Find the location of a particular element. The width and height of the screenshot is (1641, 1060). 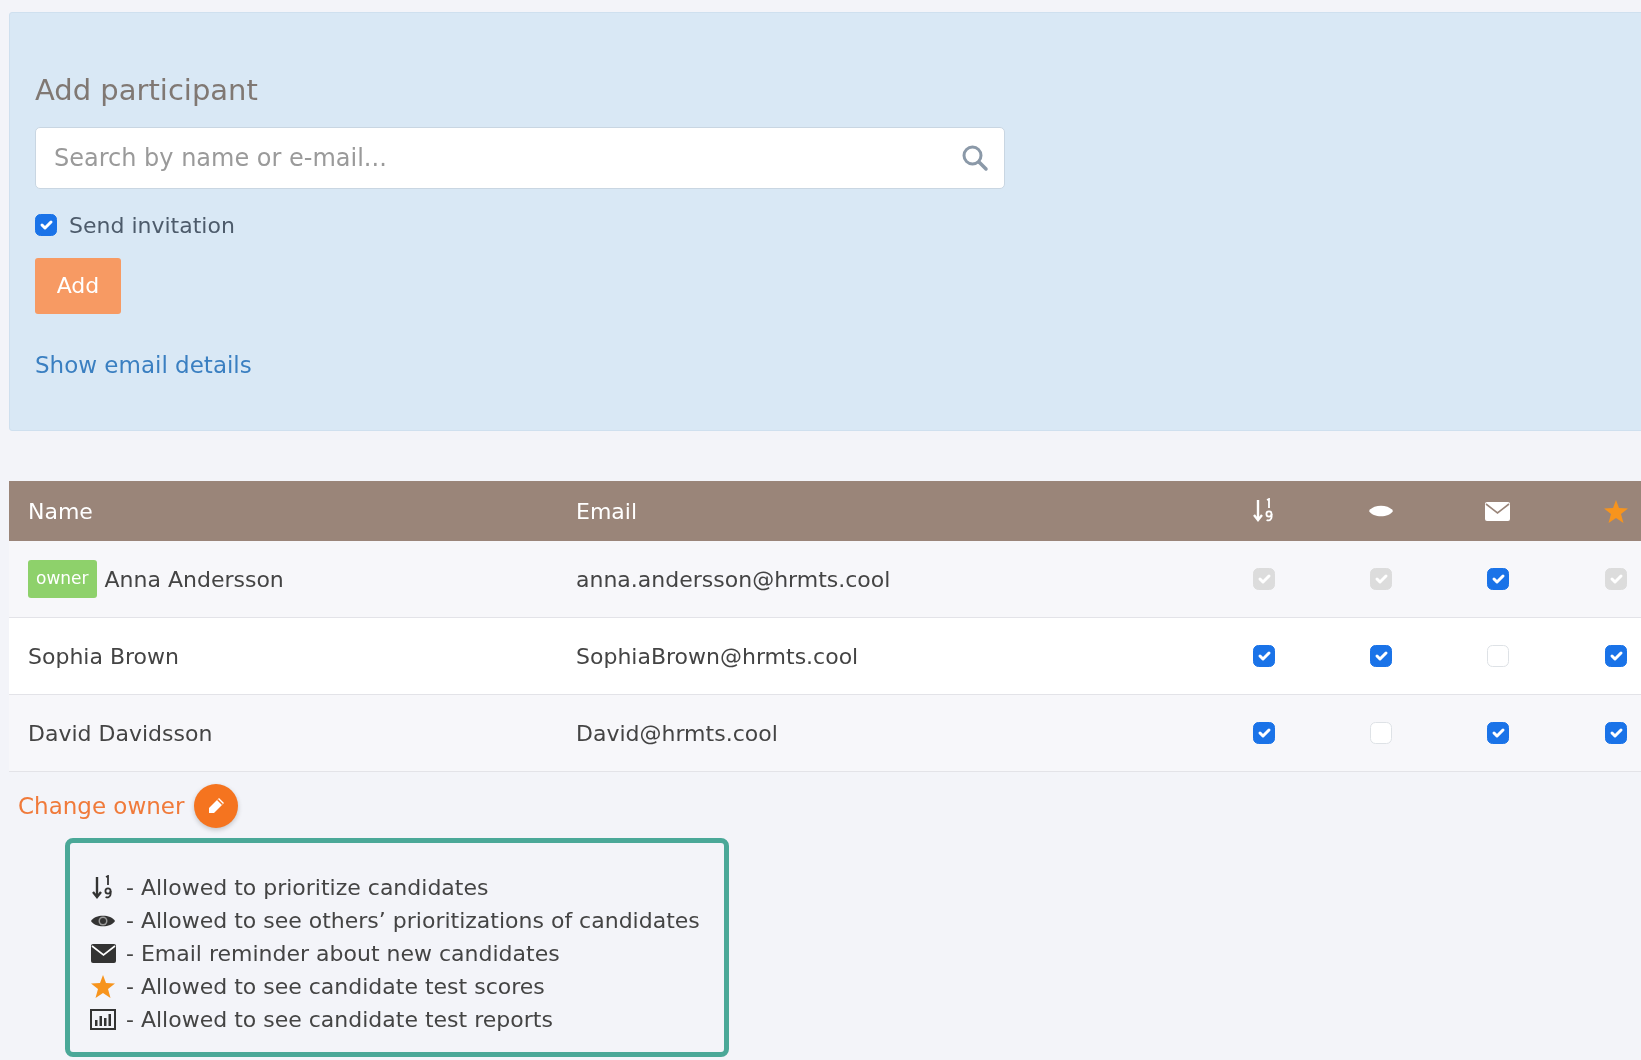

participant-name: Sophia Brown is located at coordinates (103, 656).